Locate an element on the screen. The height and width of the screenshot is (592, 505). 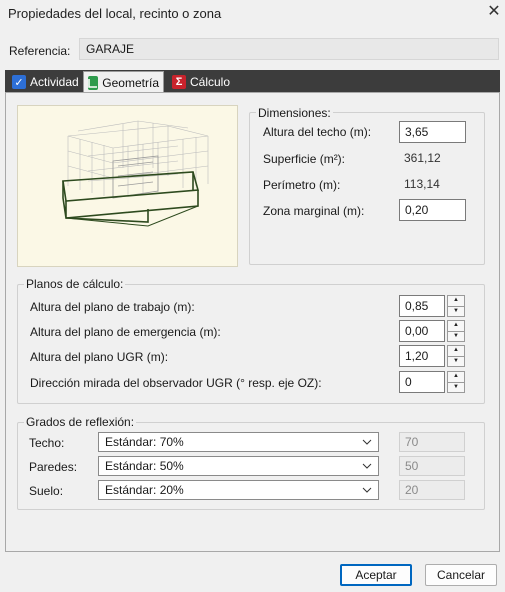
perimetro-label: Perímetro (m): is located at coordinates (302, 185).